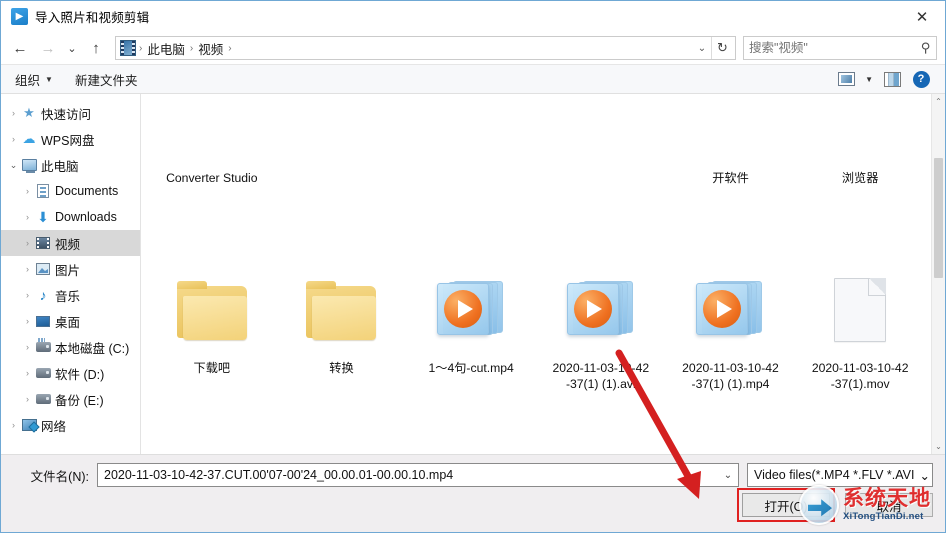 The width and height of the screenshot is (946, 533). I want to click on file-item: 2020-11-03-10-42-37(1) (1).mp4, so click(731, 351).